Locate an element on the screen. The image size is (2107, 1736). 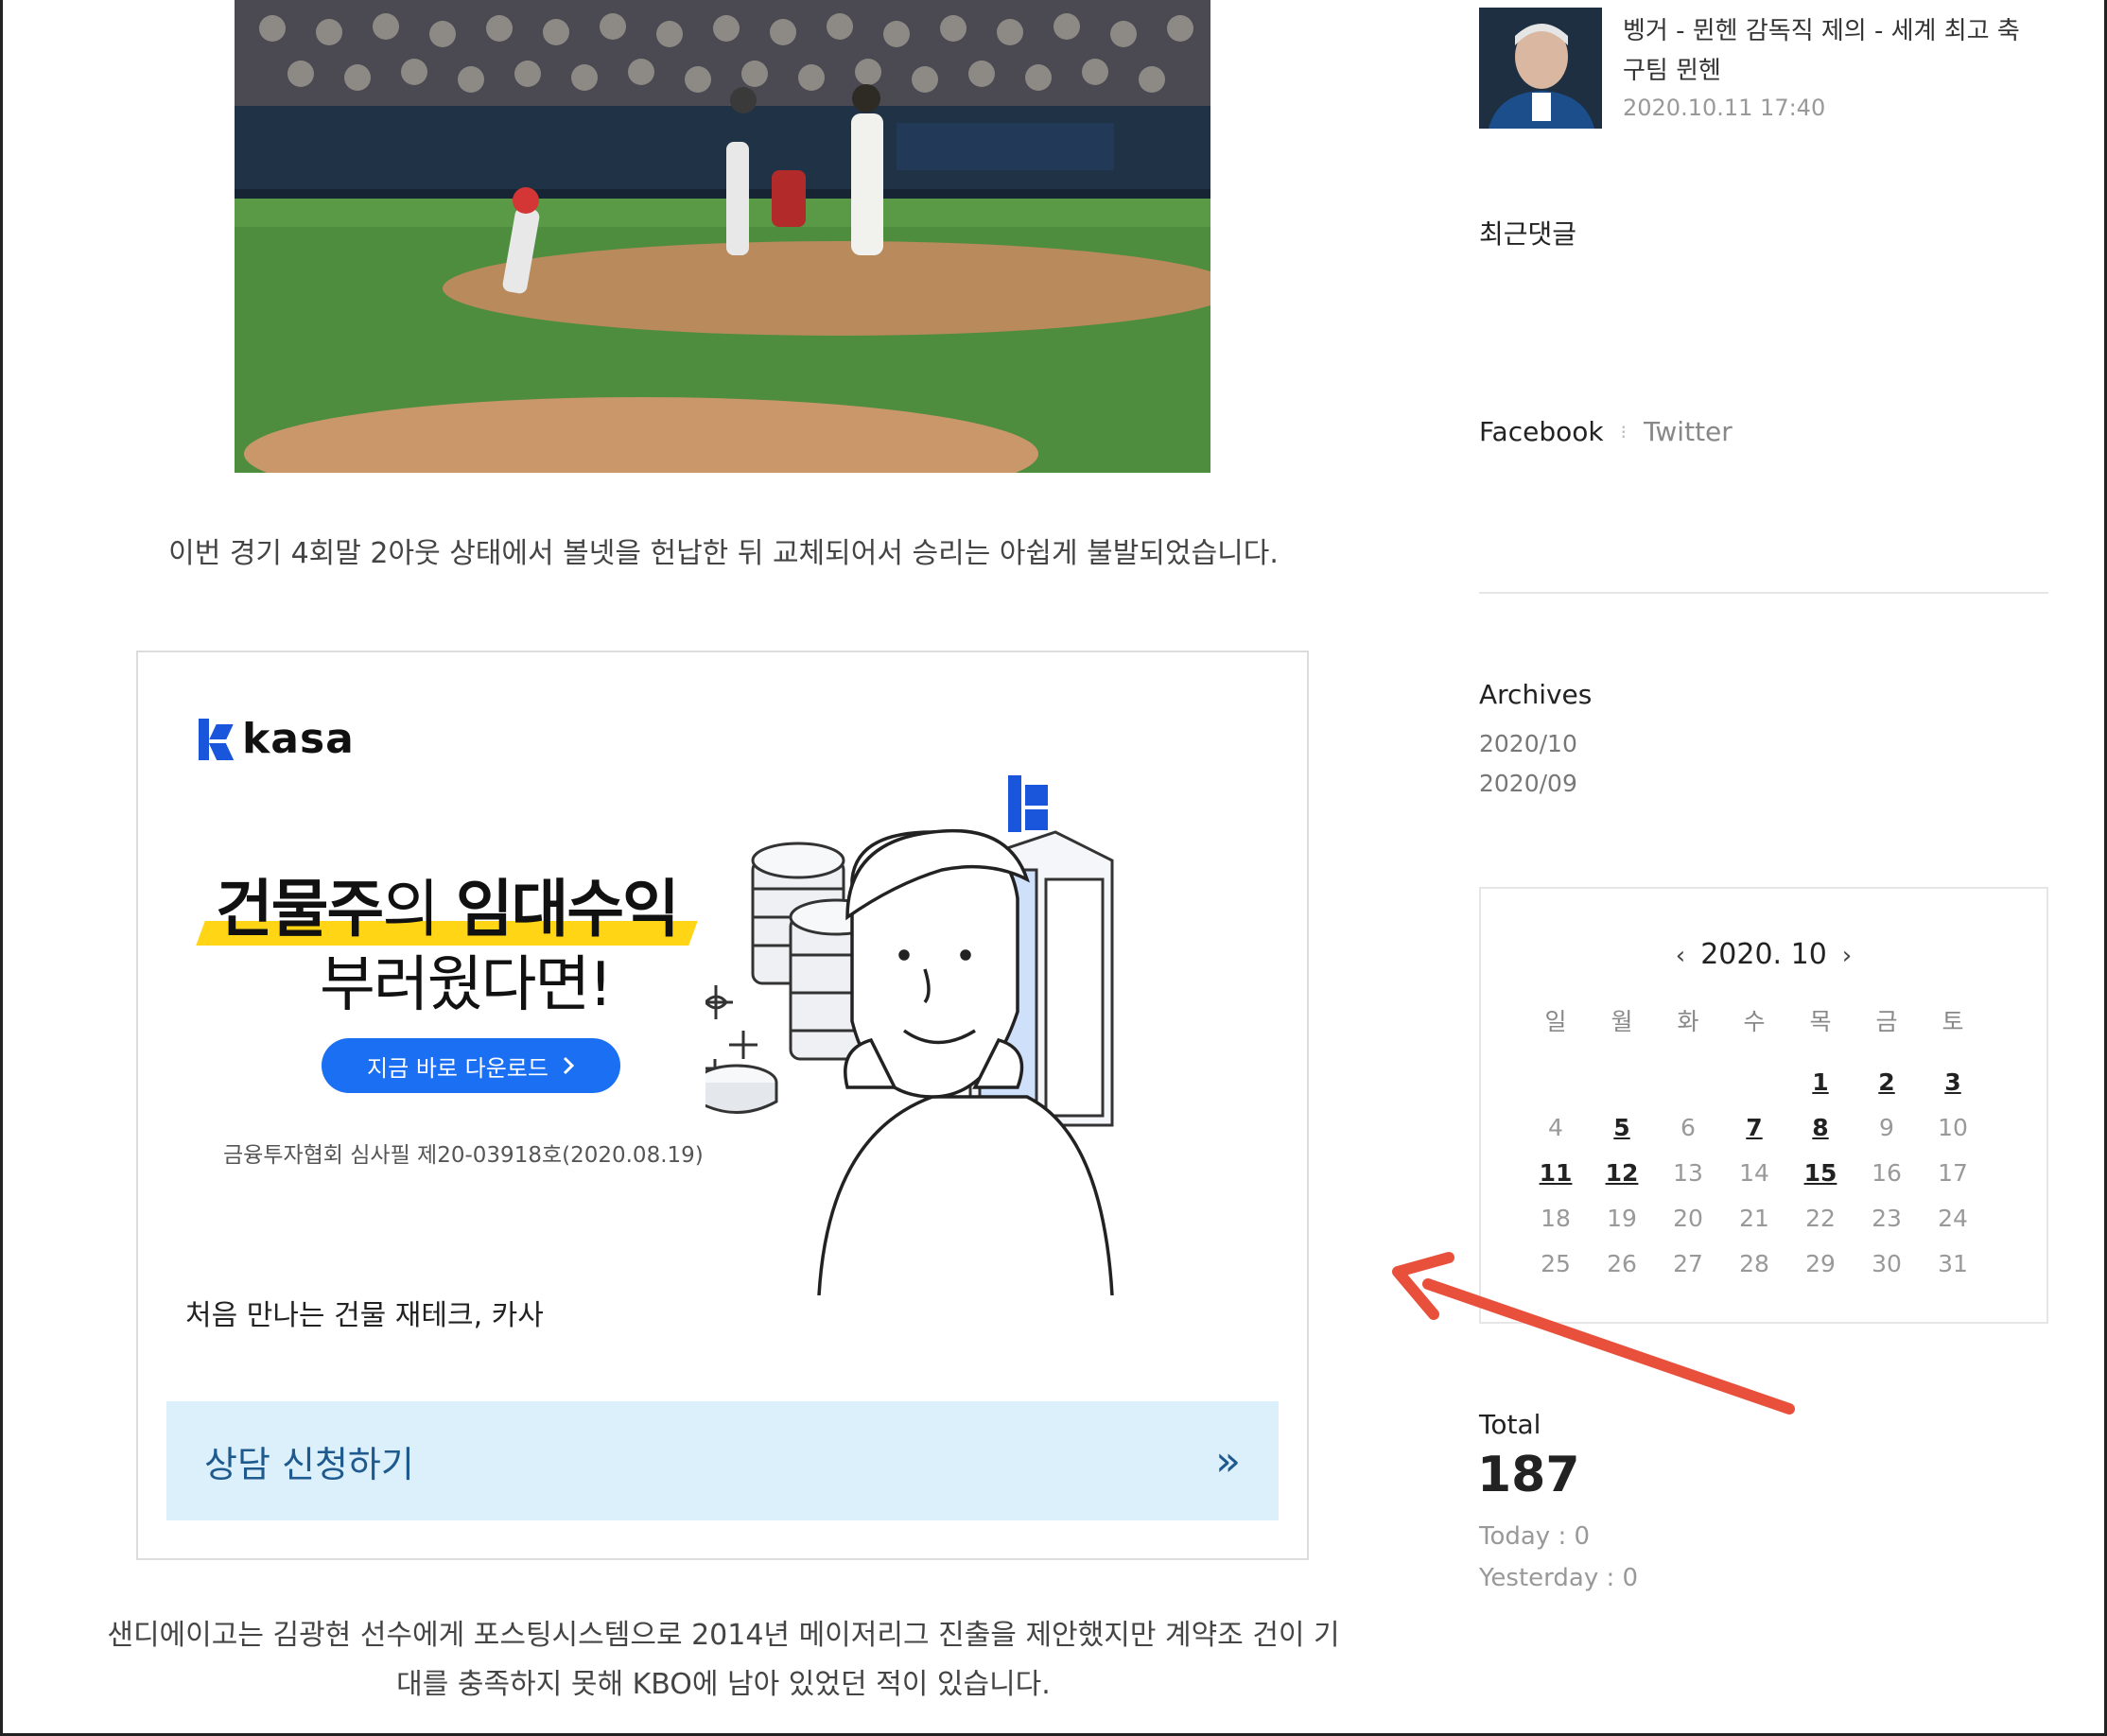
recent-comments-heading: 최근댓글 is located at coordinates (1528, 234).